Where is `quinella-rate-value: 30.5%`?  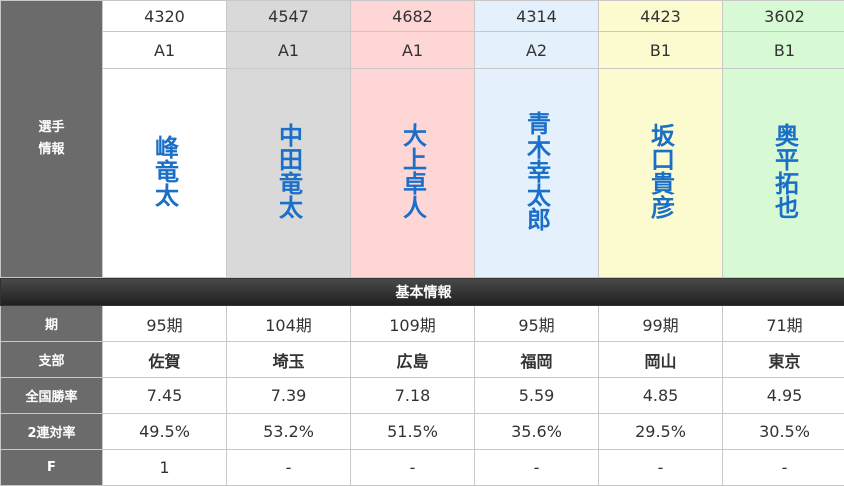
quinella-rate-value: 30.5% is located at coordinates (783, 432).